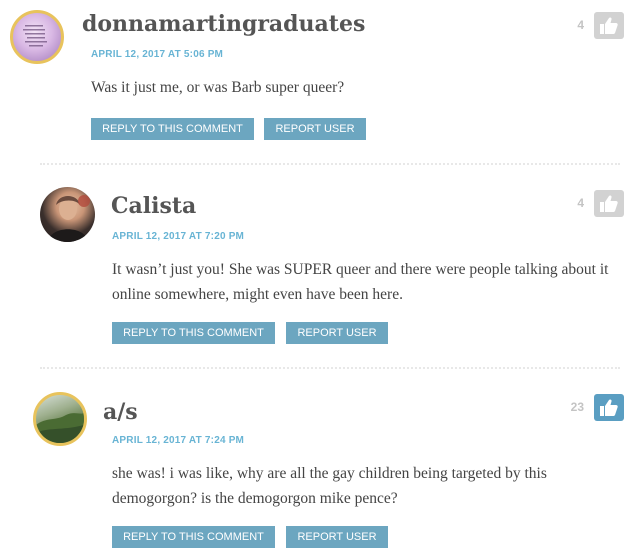 This screenshot has width=640, height=556. Describe the element at coordinates (120, 412) in the screenshot. I see `author-name: a/s` at that location.